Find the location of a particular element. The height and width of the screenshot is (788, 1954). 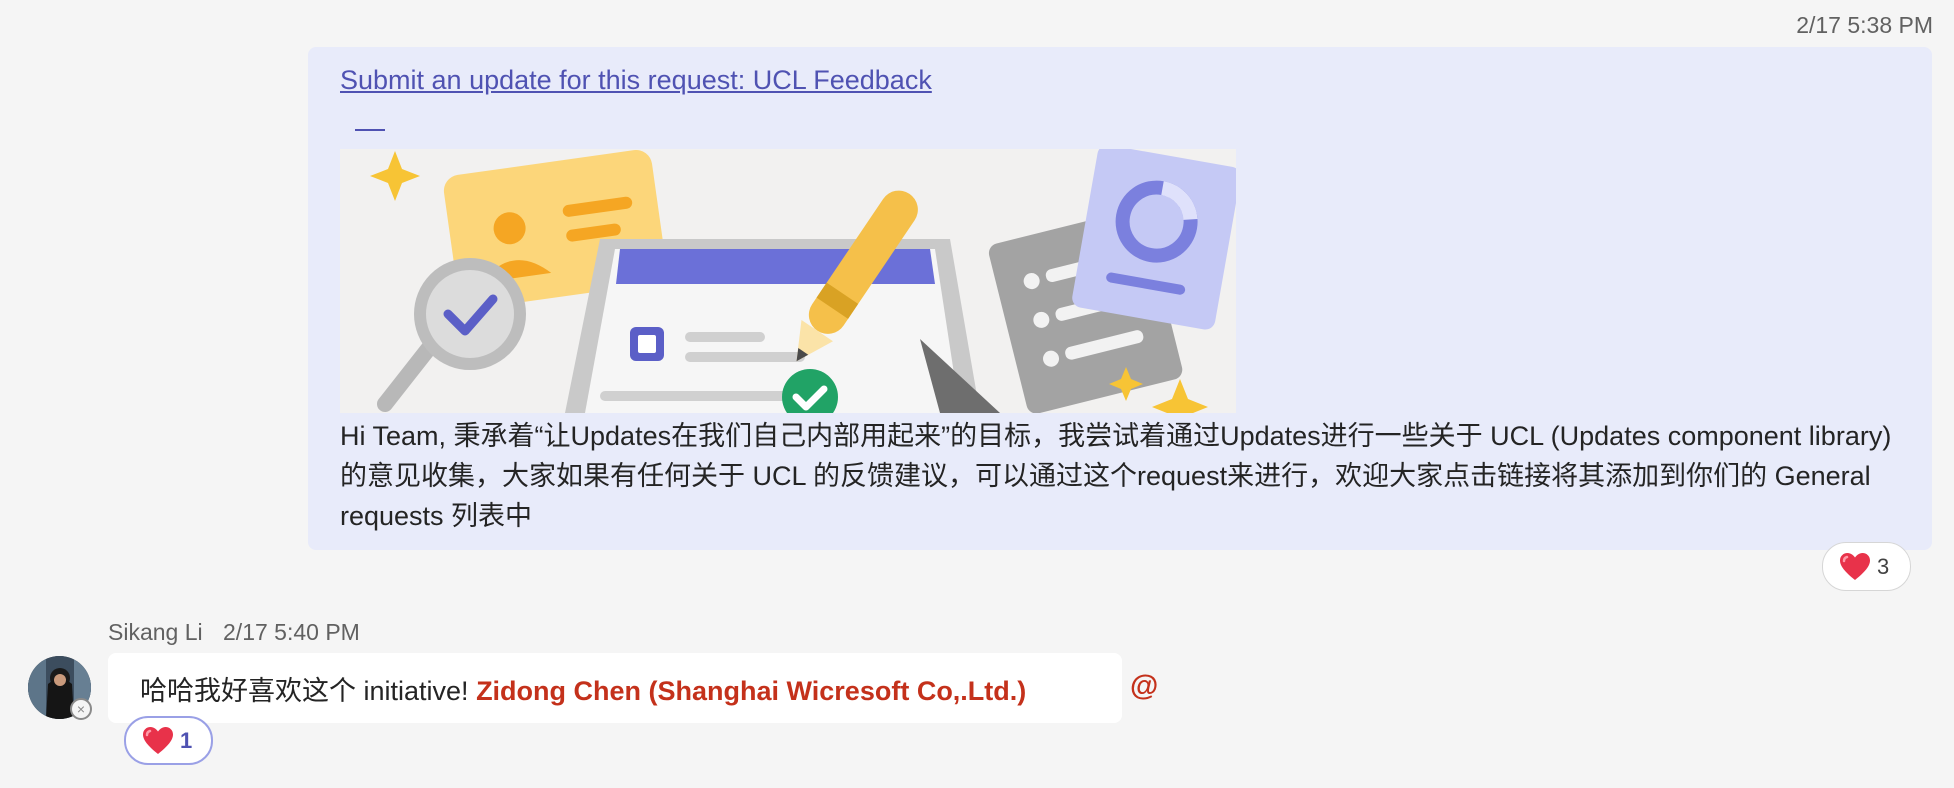

reaction-count: 1 is located at coordinates (186, 740).